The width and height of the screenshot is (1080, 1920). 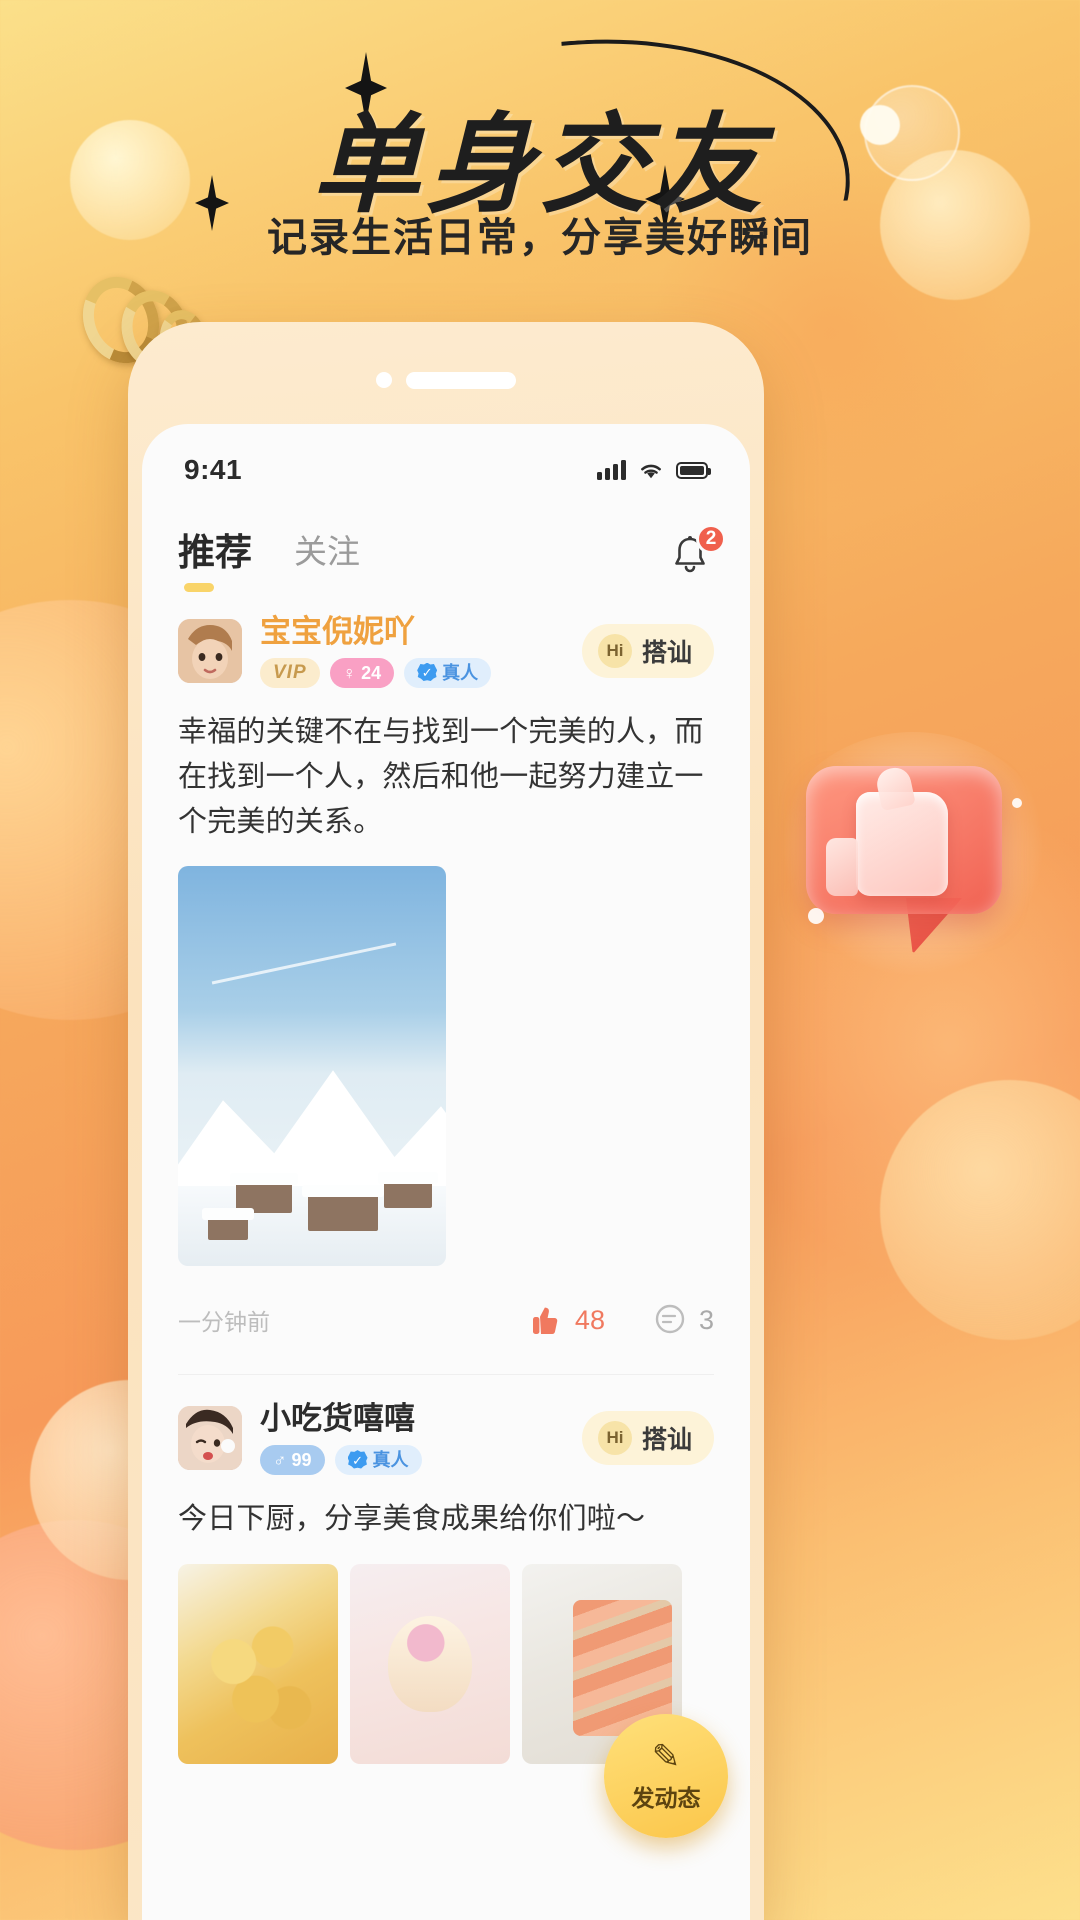 What do you see at coordinates (540, 238) in the screenshot?
I see `poster-subheadline: 记录生活日常，分享美好瞬间` at bounding box center [540, 238].